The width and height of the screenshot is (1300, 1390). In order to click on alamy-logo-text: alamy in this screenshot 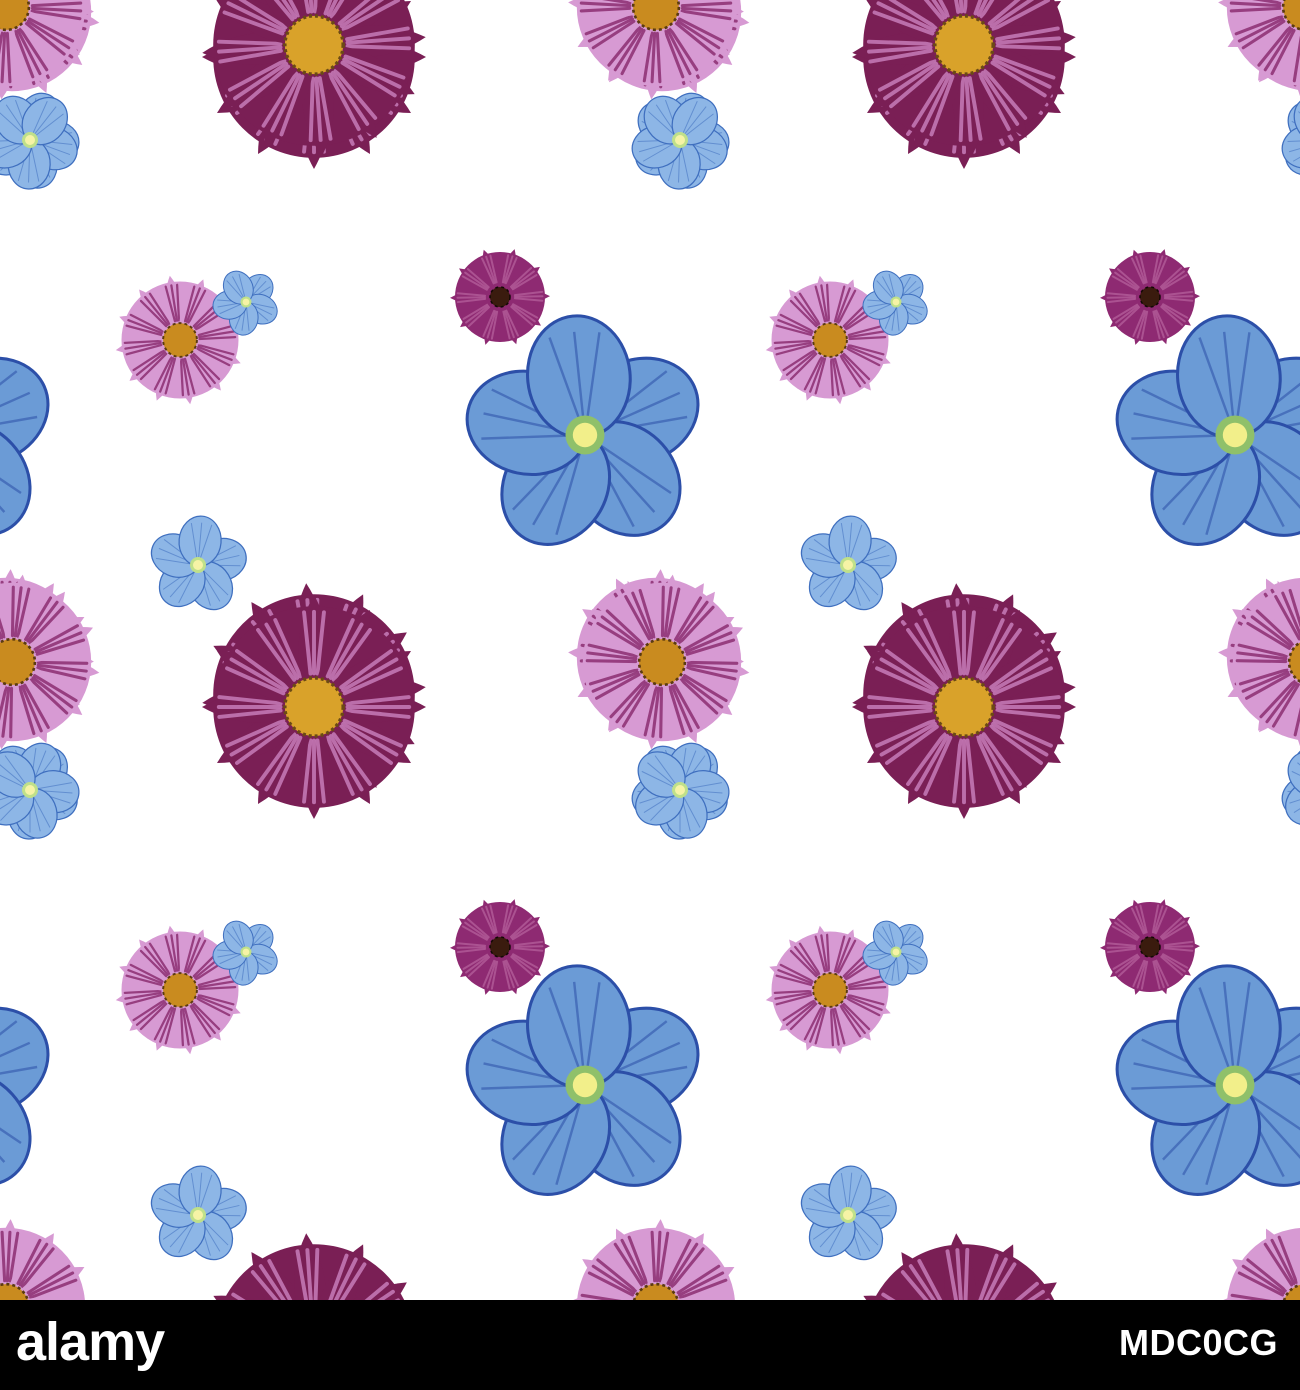, I will do `click(90, 1343)`.